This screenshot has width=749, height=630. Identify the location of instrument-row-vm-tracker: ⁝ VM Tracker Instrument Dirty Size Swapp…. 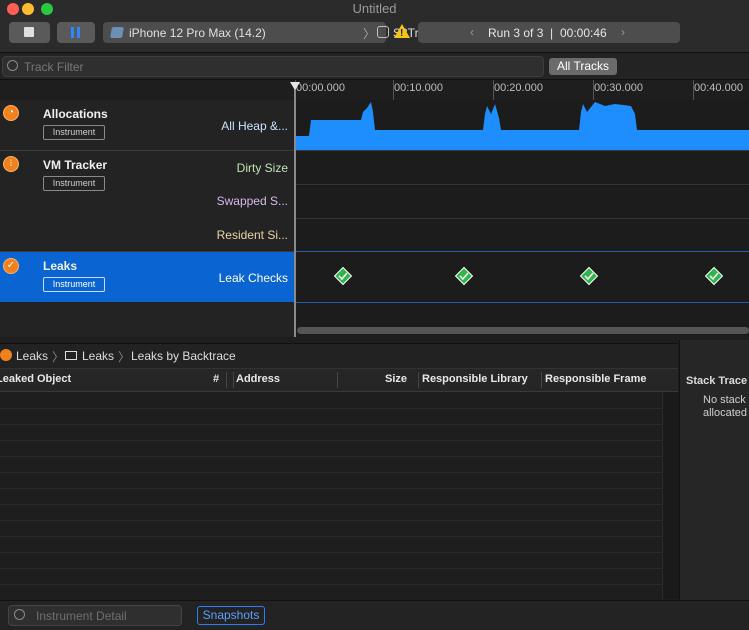
(147, 201).